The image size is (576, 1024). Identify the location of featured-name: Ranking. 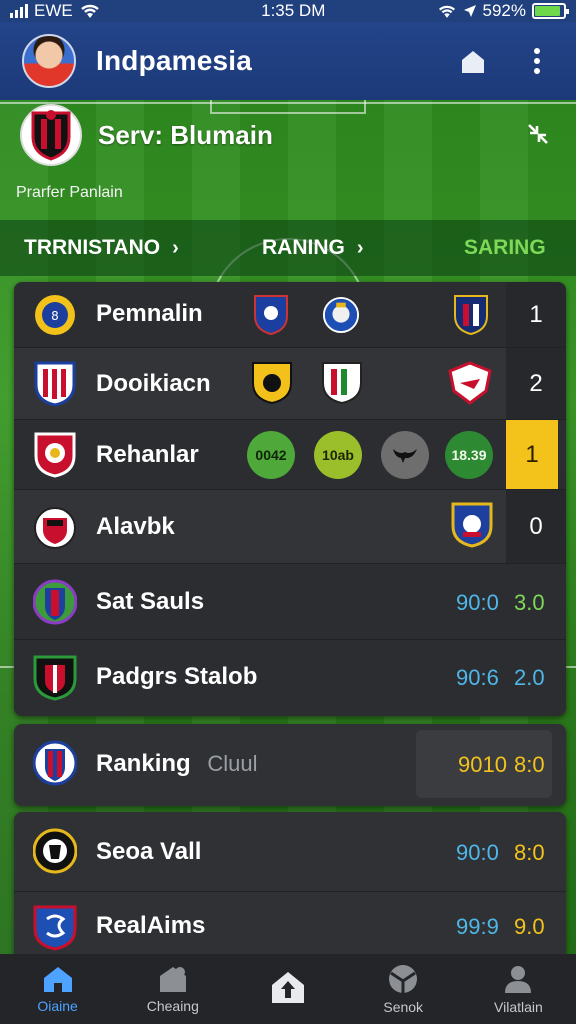
(143, 763).